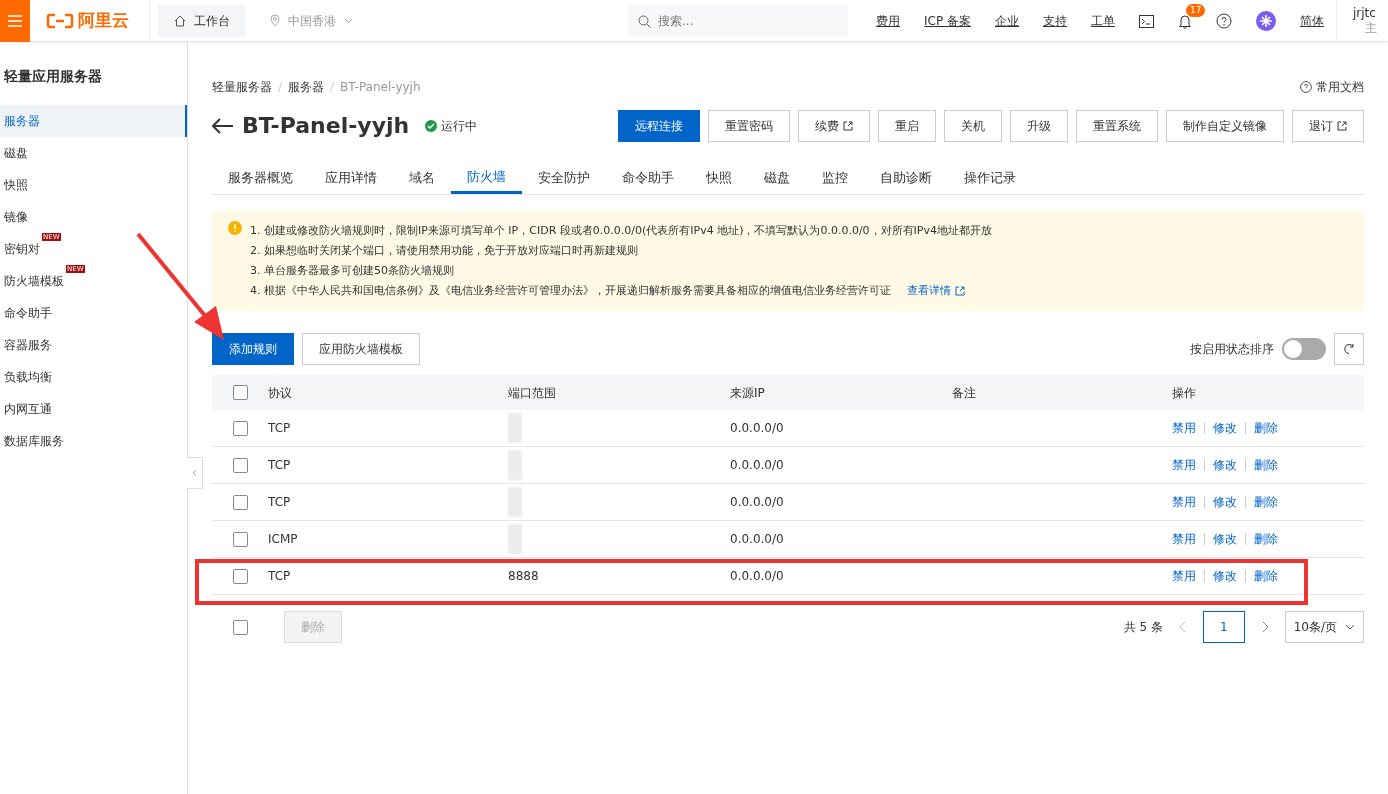  I want to click on tab: 应用详情, so click(351, 178).